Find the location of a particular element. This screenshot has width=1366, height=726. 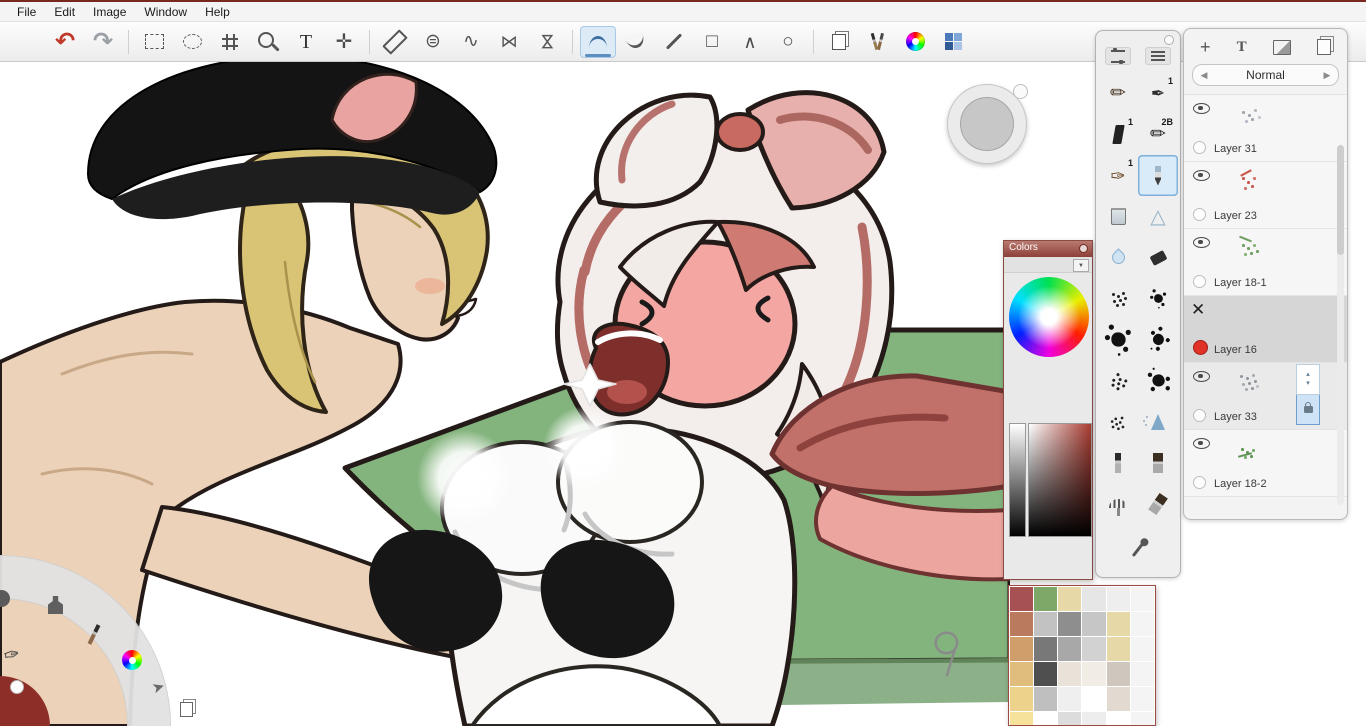

color-wheel-tool-button is located at coordinates (915, 42).